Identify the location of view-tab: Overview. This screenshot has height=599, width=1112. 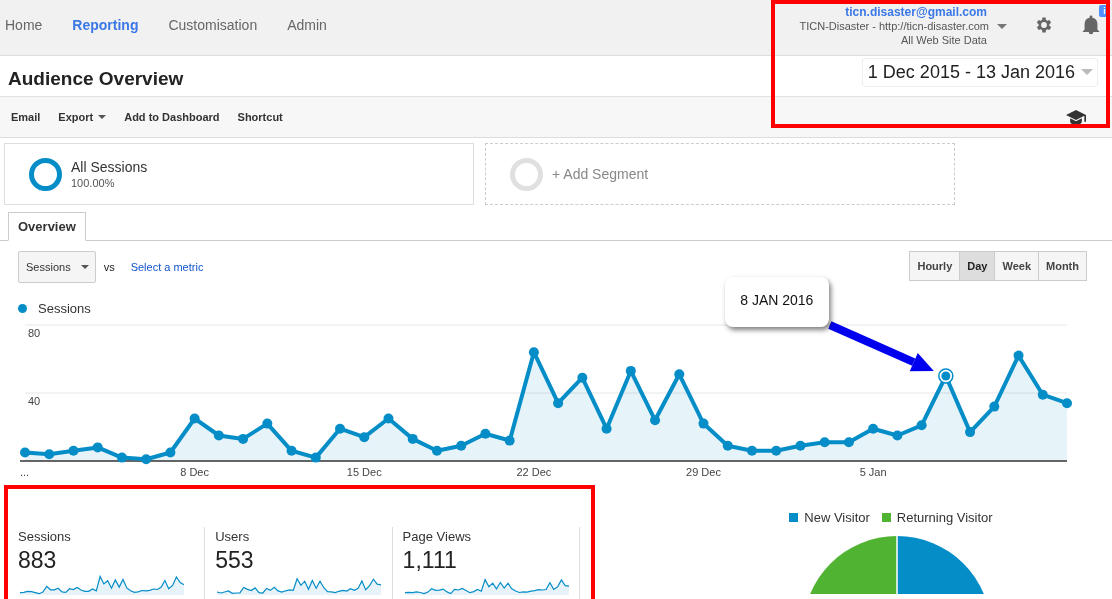
(47, 226).